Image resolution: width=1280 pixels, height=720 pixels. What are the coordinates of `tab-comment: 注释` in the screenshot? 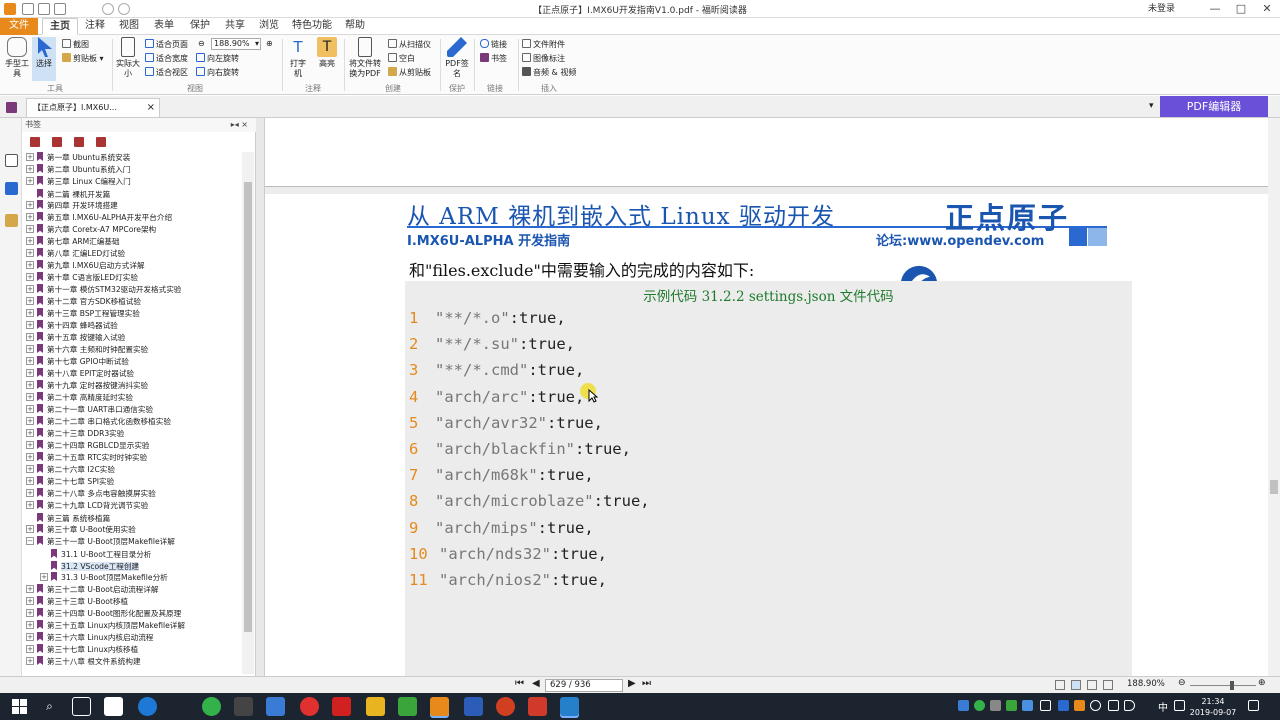 It's located at (95, 26).